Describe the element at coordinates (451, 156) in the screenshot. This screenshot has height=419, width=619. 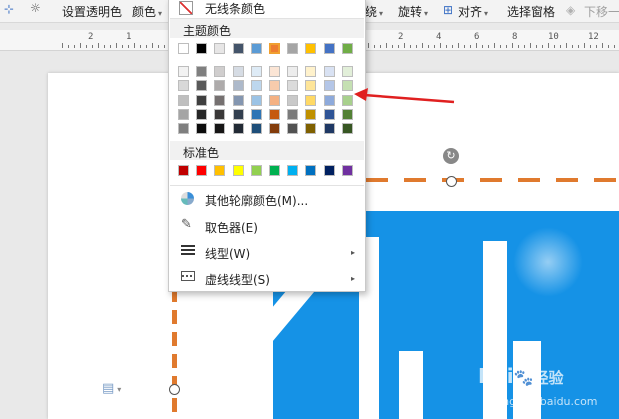
I see `rotate-handle-icon: ↻` at that location.